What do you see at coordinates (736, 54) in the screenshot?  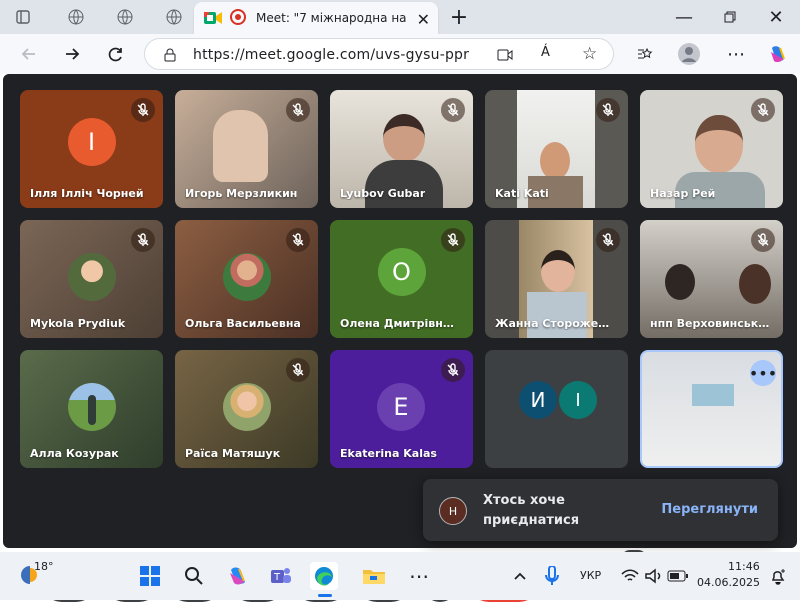 I see `more-menu-icon: ⋯` at bounding box center [736, 54].